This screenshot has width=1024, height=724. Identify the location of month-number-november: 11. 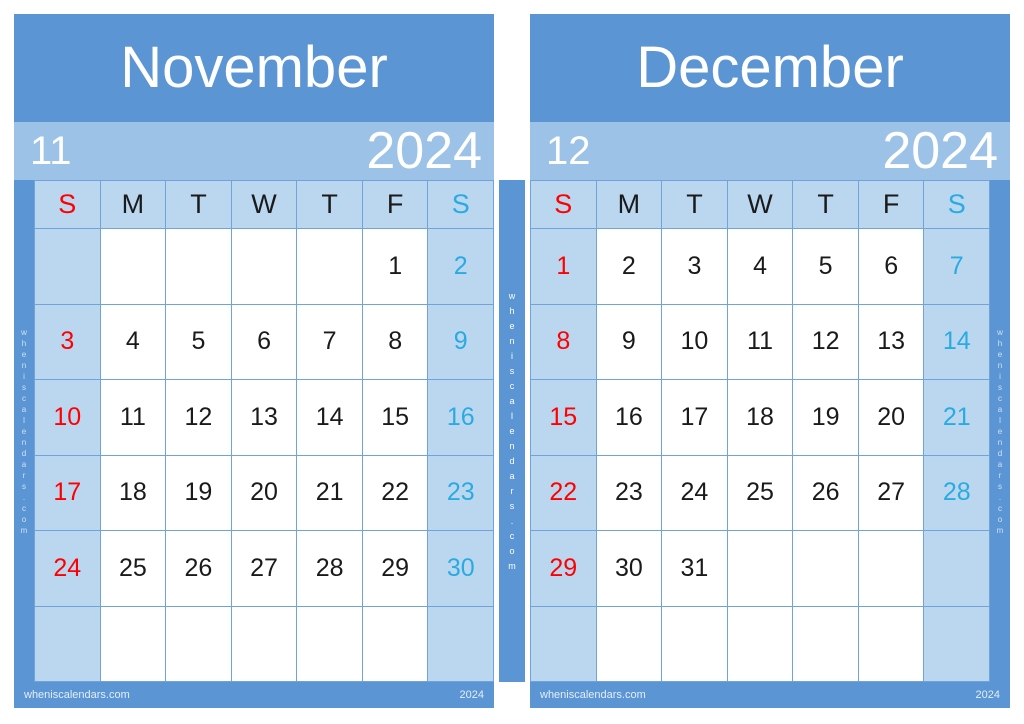
(51, 151).